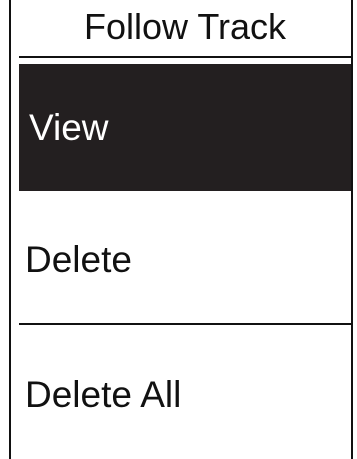 The width and height of the screenshot is (357, 459). I want to click on menu-item-label: View, so click(69, 127).